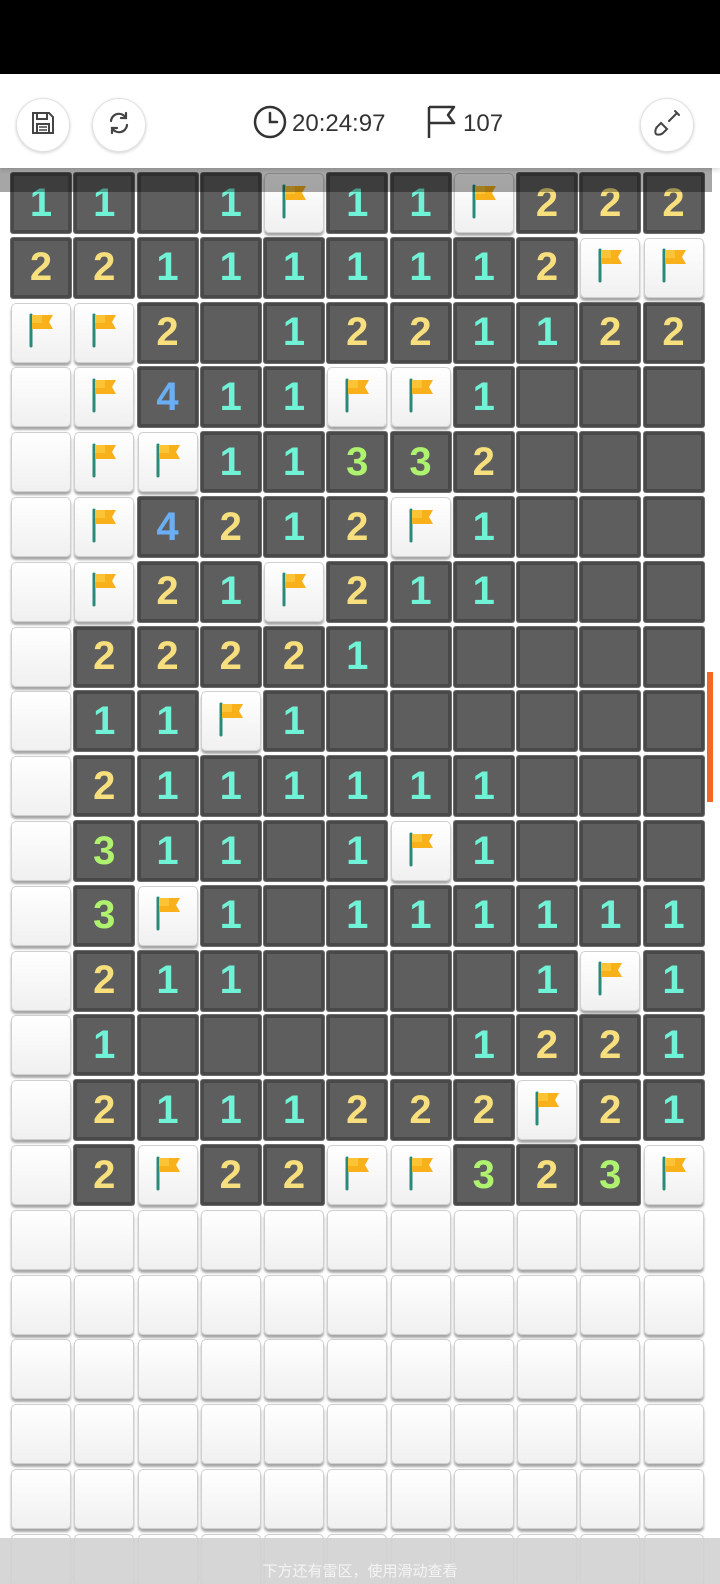 The height and width of the screenshot is (1584, 720). I want to click on save-button, so click(43, 125).